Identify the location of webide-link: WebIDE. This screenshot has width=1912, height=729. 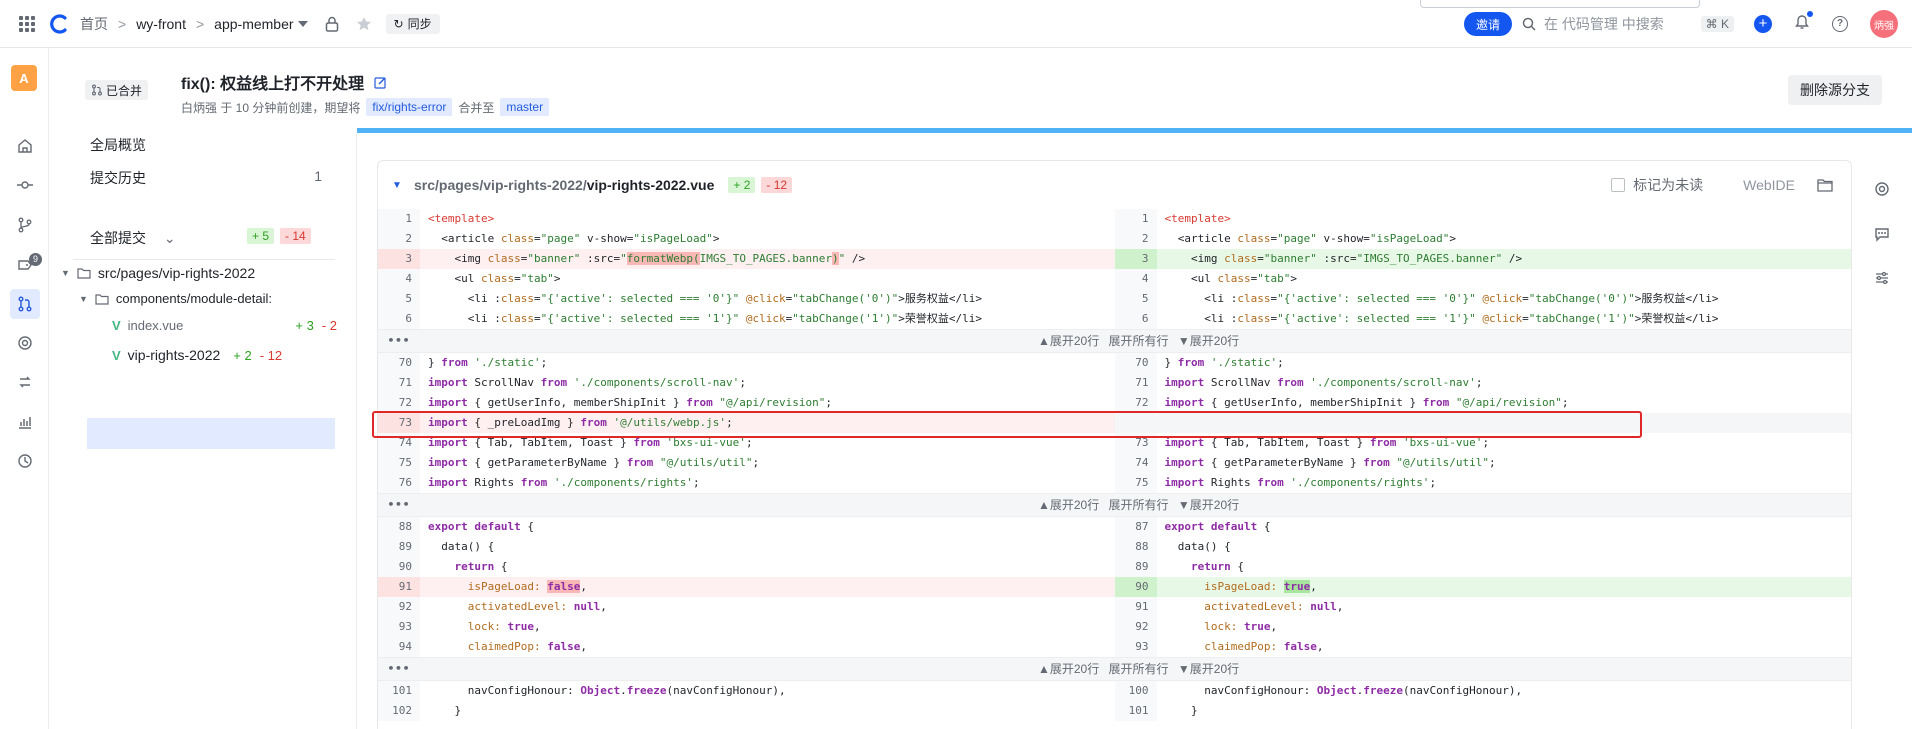
(1769, 185).